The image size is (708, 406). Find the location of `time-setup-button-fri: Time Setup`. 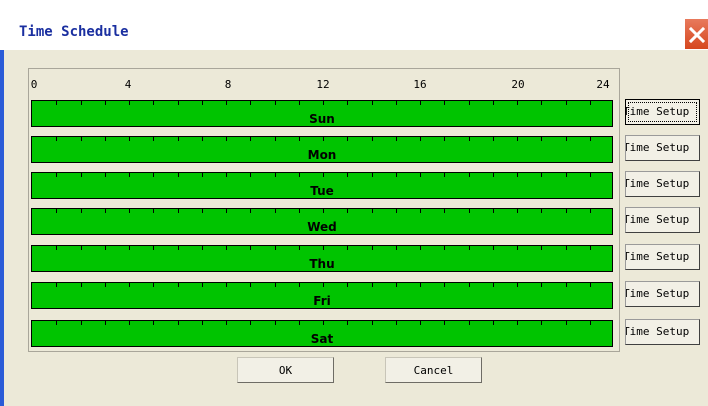

time-setup-button-fri: Time Setup is located at coordinates (662, 294).